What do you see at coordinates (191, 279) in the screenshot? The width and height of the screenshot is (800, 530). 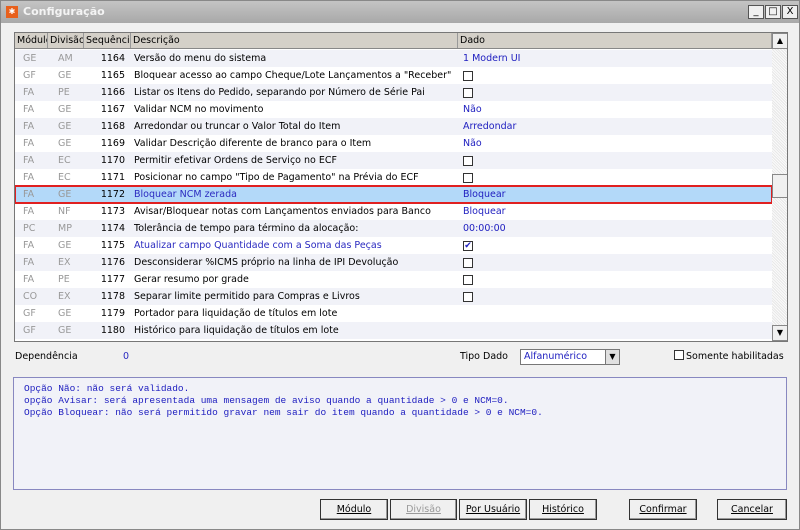 I see `descricao-cell: Gerar resumo por grade` at bounding box center [191, 279].